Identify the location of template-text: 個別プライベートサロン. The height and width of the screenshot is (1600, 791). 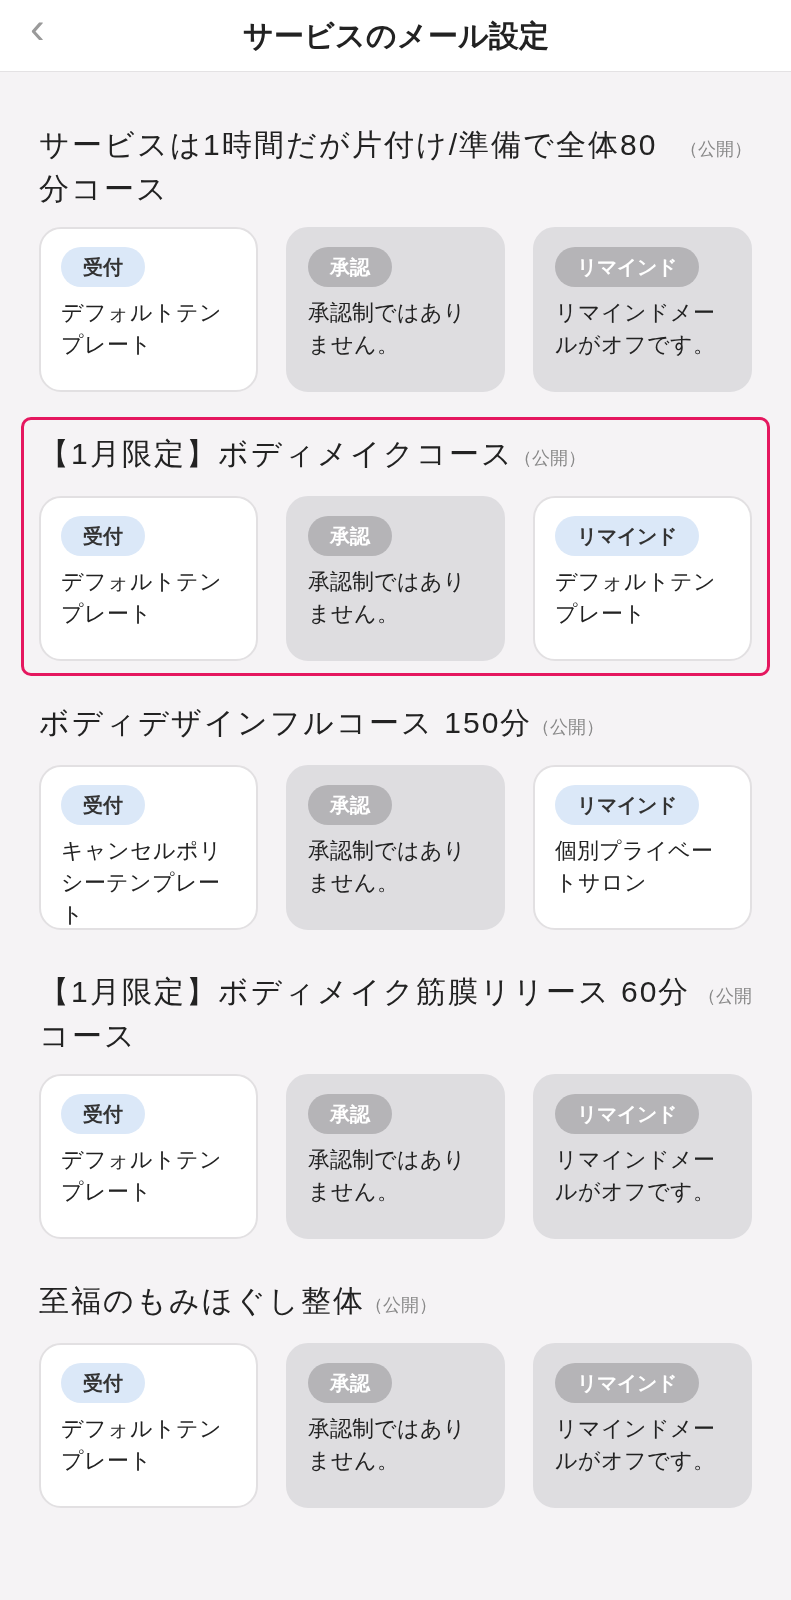
(634, 867).